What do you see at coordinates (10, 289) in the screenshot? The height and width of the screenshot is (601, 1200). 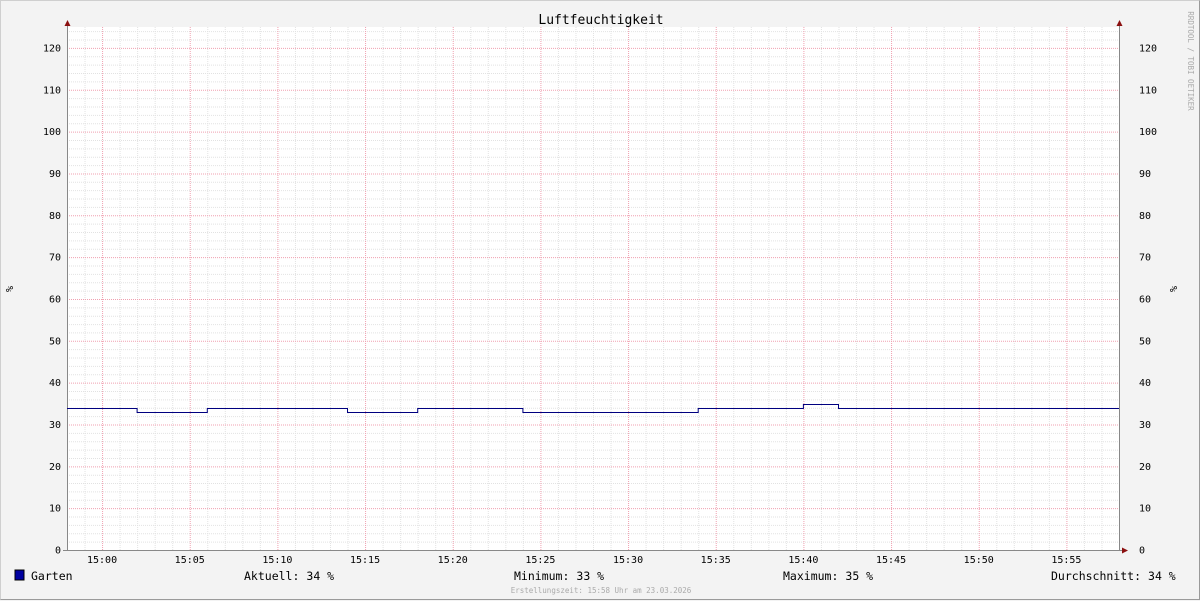 I see `y-axis-label-left: %` at bounding box center [10, 289].